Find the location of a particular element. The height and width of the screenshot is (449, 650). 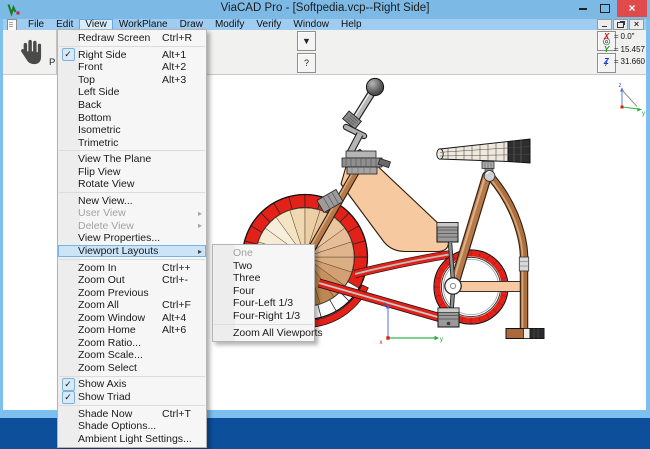

menu-item-label: Zoom Select is located at coordinates (107, 367).